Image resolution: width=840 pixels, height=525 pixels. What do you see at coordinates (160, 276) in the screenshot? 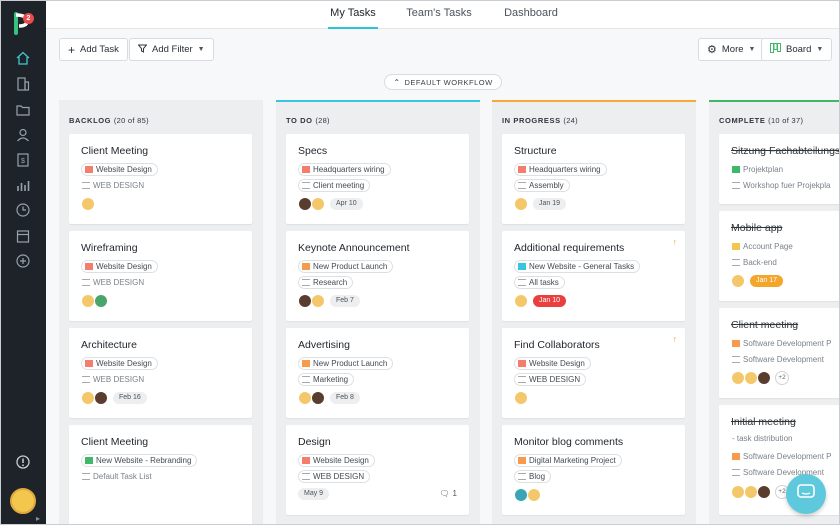
I see `task-card: Wireframing Website Design WEB DESIGN` at bounding box center [160, 276].